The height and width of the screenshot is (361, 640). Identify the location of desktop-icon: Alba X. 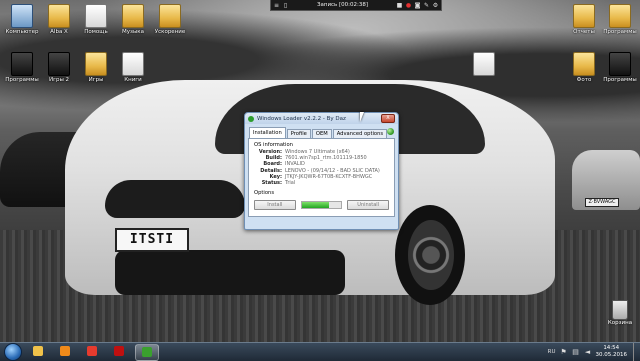
(59, 20).